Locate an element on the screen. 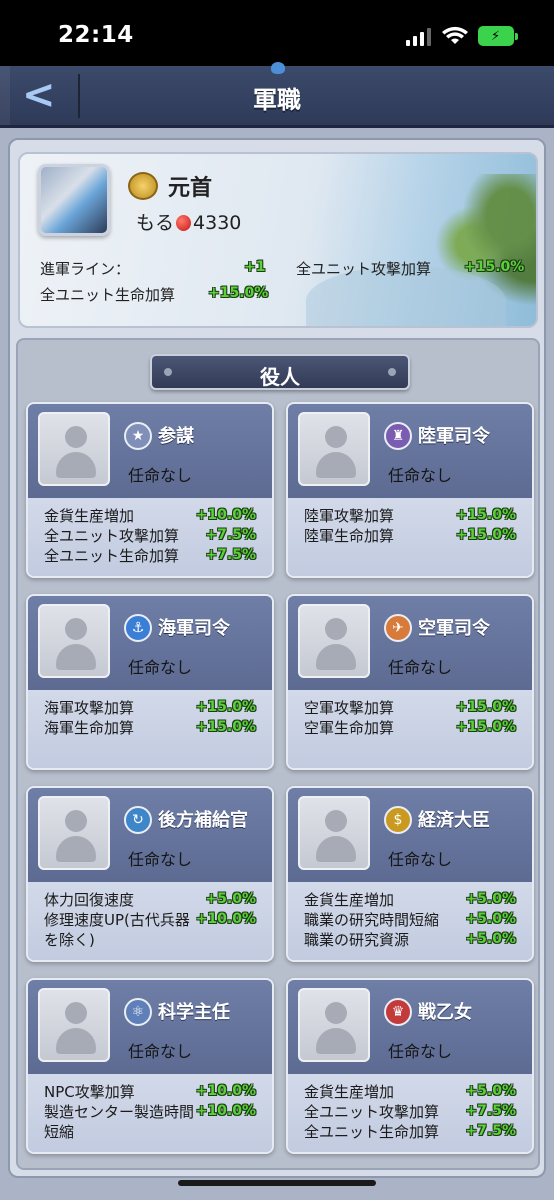  coin-badge-icon: $ is located at coordinates (398, 820).